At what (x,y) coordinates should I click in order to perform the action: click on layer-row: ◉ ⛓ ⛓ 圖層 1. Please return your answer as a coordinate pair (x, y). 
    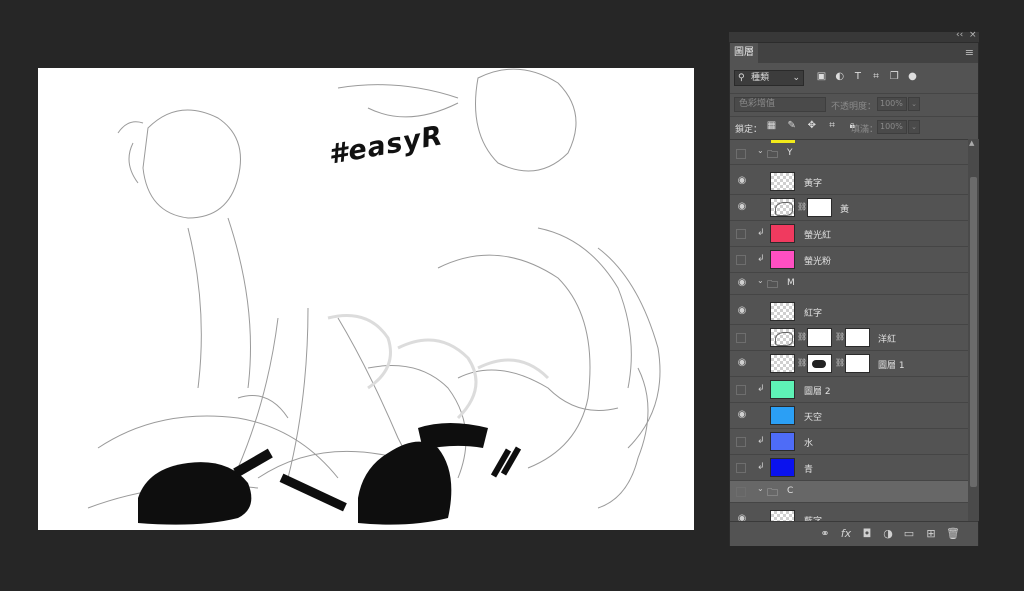
    Looking at the image, I should click on (849, 364).